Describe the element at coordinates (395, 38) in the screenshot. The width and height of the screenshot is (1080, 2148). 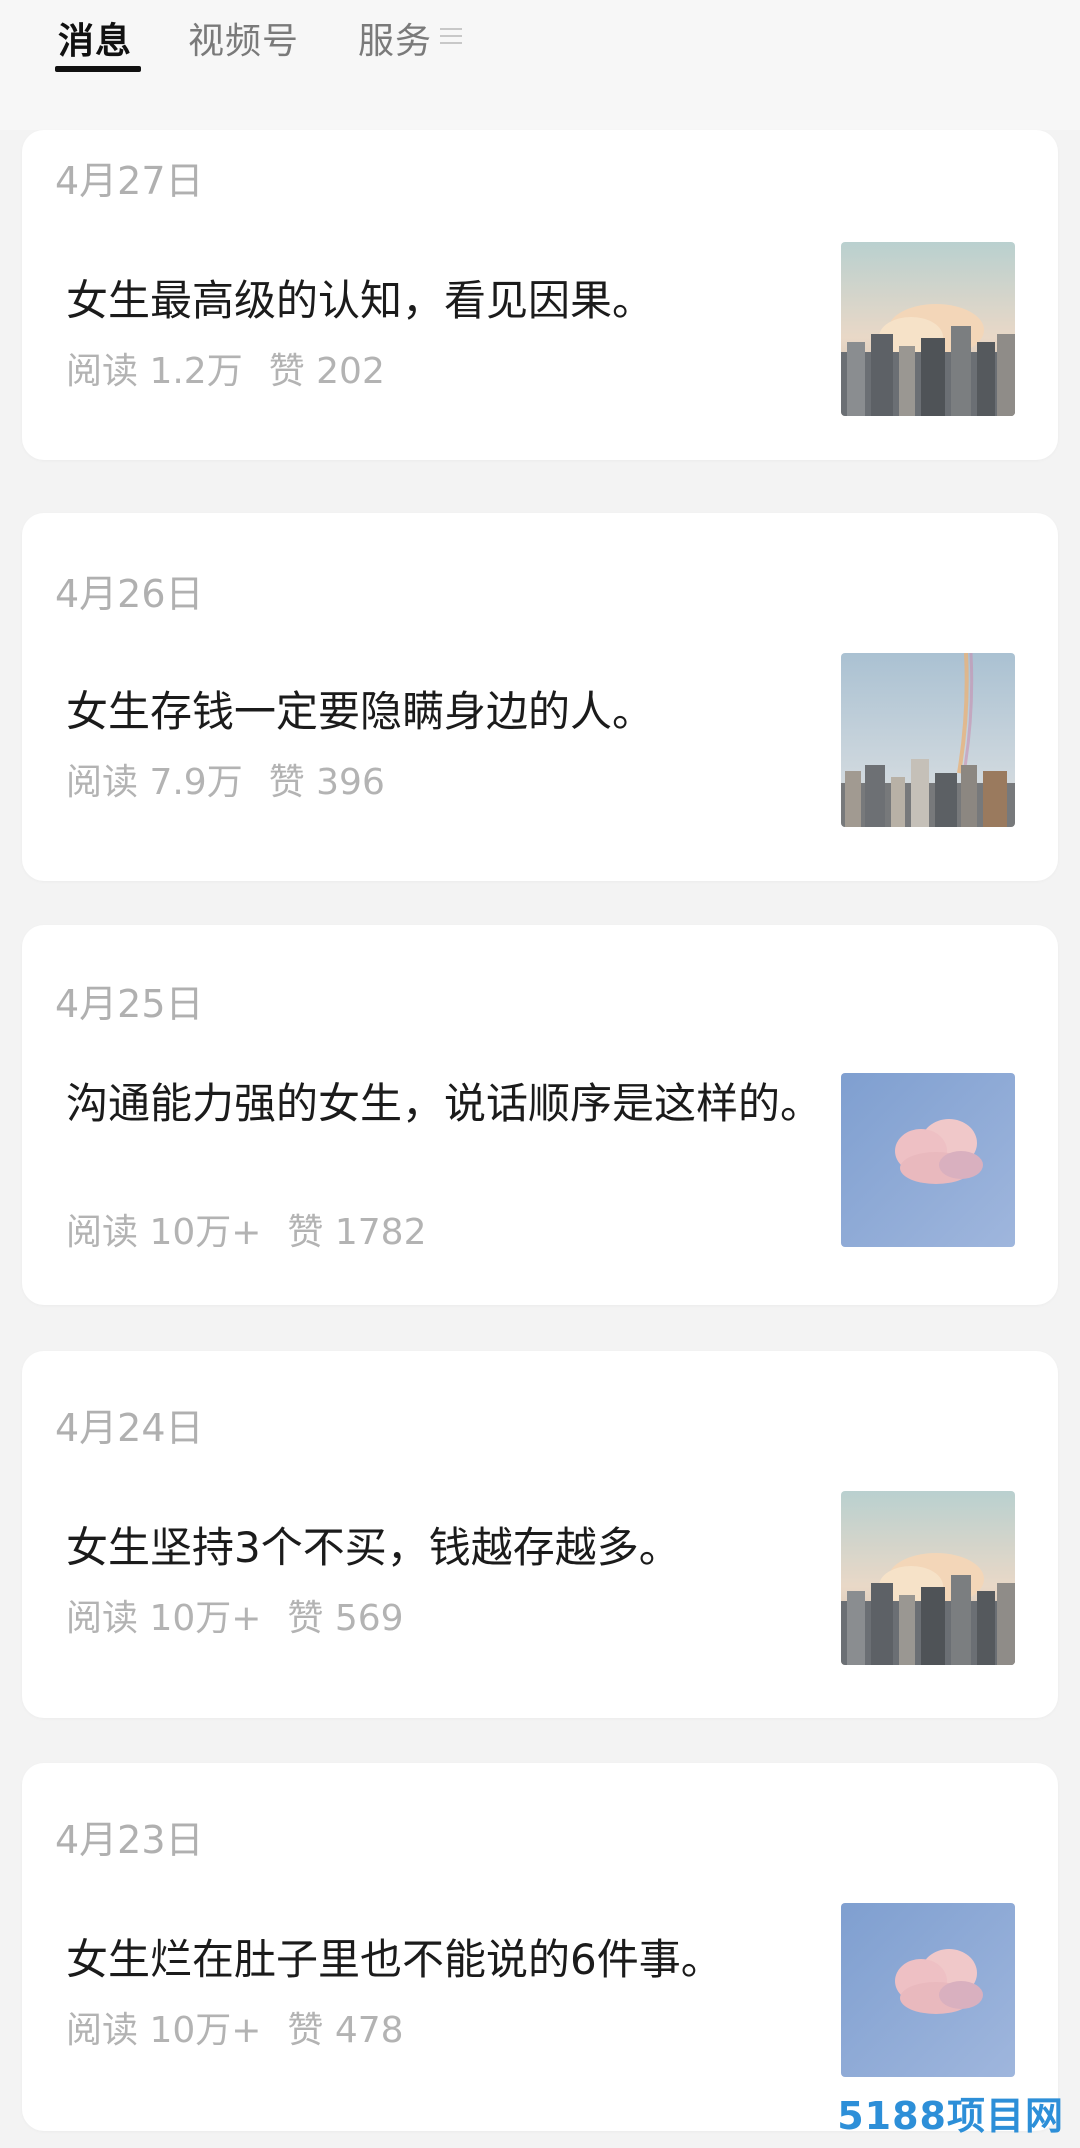
I see `tab-services: 服务` at that location.